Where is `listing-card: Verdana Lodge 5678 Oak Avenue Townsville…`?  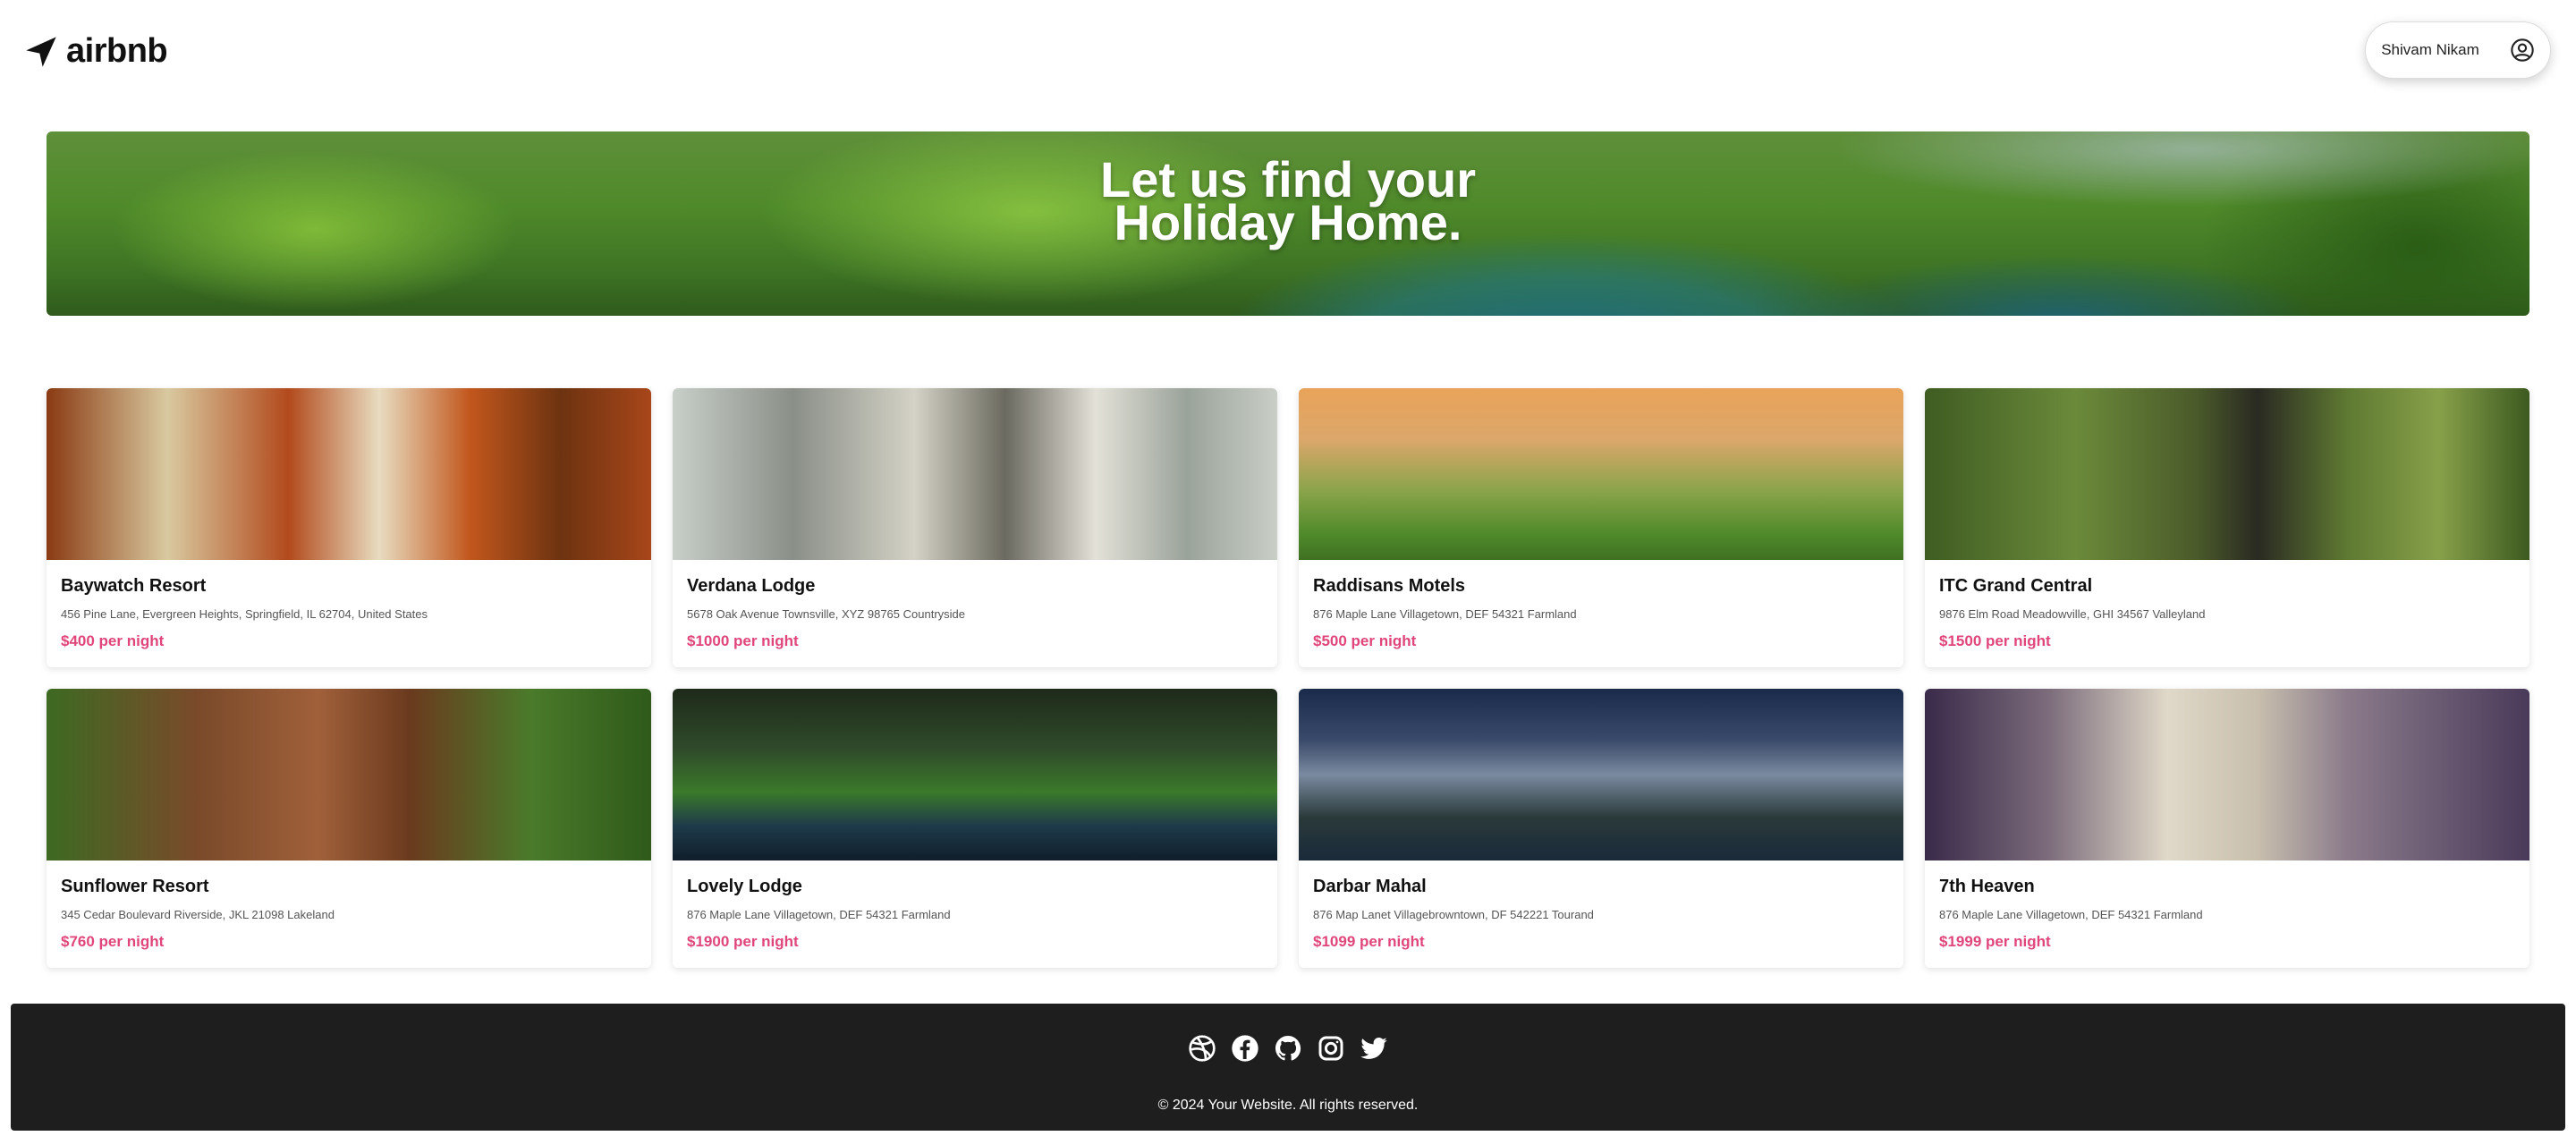 listing-card: Verdana Lodge 5678 Oak Avenue Townsville… is located at coordinates (975, 527).